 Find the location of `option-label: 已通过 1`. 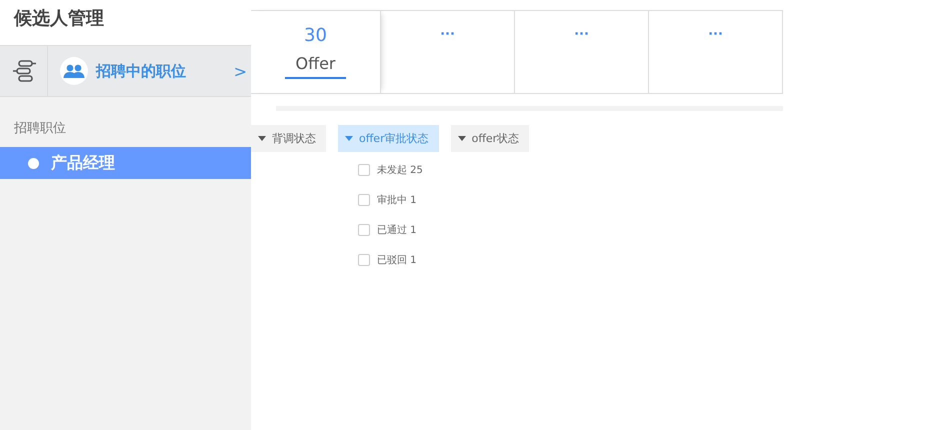

option-label: 已通过 1 is located at coordinates (397, 230).